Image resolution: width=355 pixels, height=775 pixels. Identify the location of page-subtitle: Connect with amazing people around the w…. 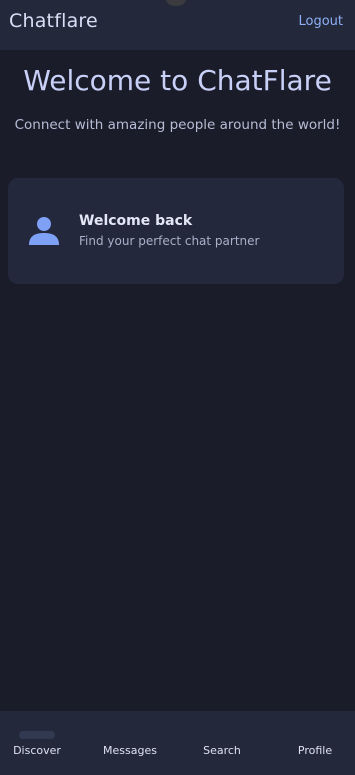
(177, 125).